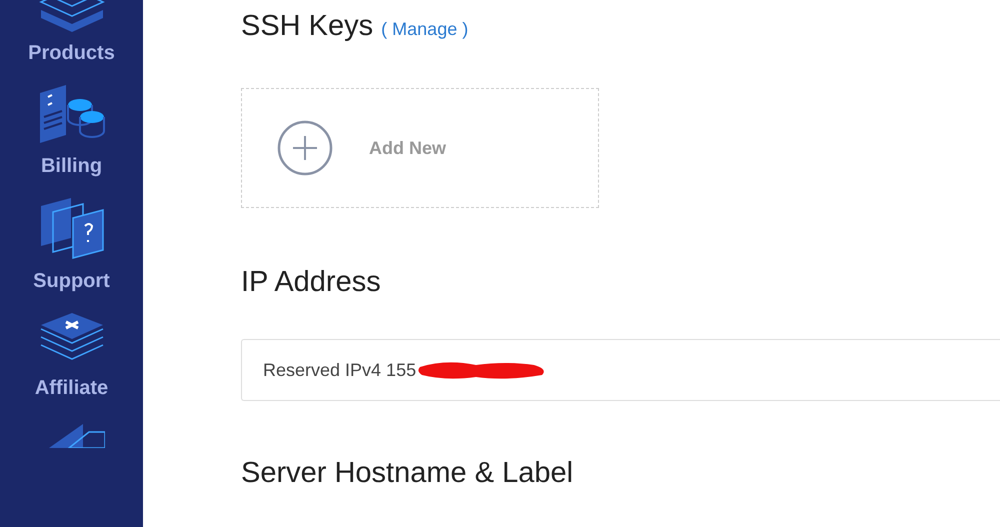 This screenshot has width=1000, height=527. What do you see at coordinates (71, 53) in the screenshot?
I see `sidebar-item: Products` at bounding box center [71, 53].